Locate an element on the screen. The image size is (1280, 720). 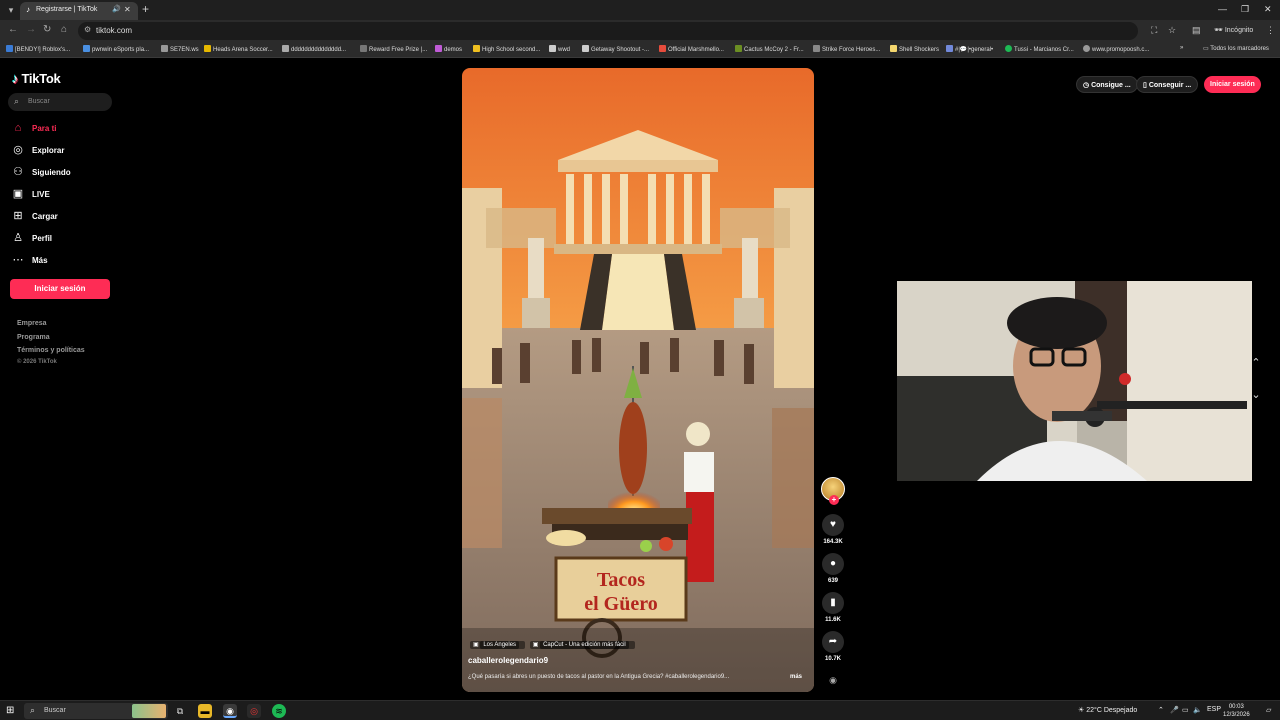
nav-explorar: ◎ Explorar is located at coordinates (62, 152).